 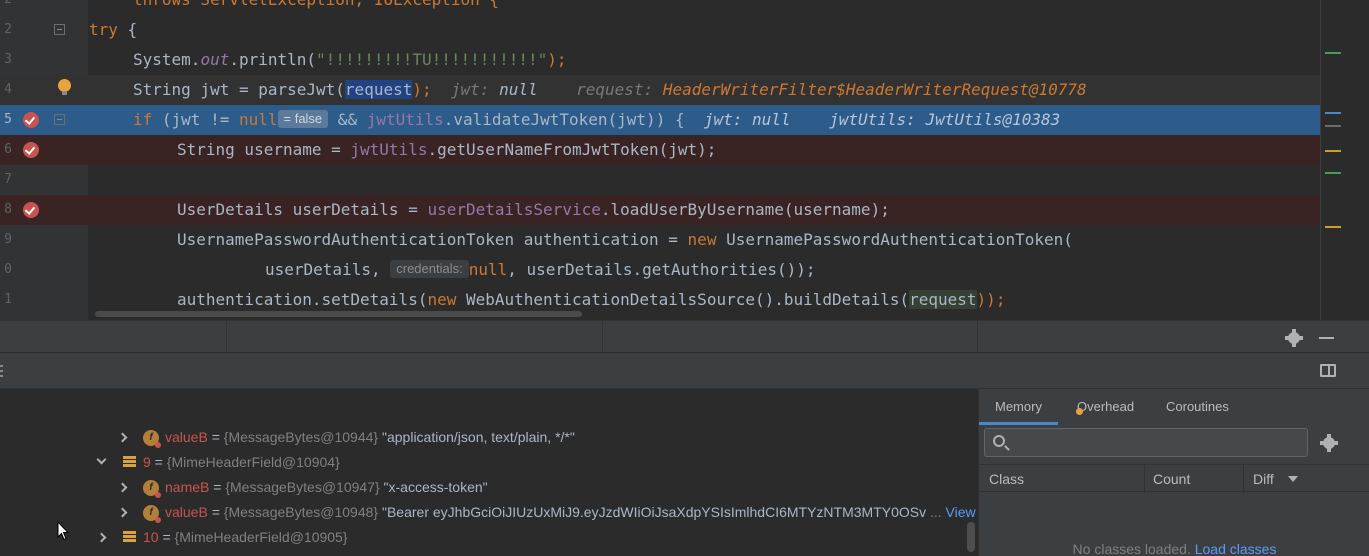 I want to click on line-number: 5, so click(x=8, y=119).